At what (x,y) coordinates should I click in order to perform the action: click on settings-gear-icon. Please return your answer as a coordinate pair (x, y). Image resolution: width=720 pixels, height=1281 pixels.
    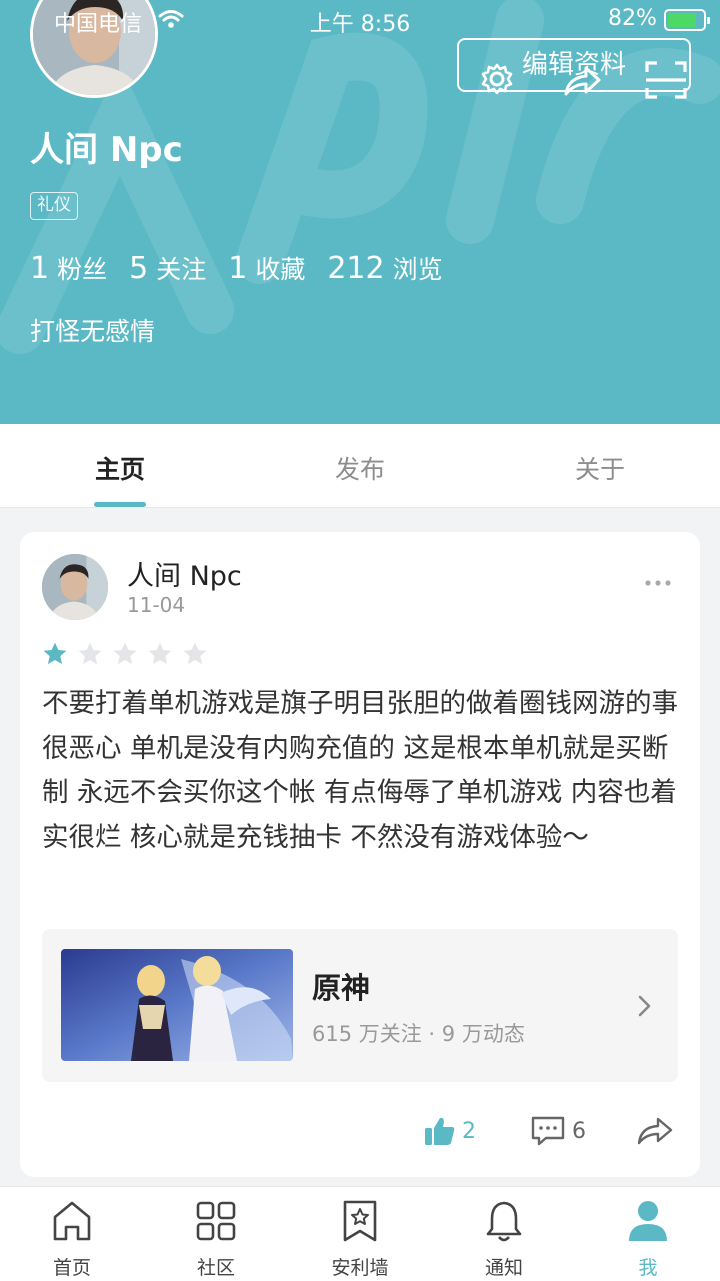
    Looking at the image, I should click on (497, 79).